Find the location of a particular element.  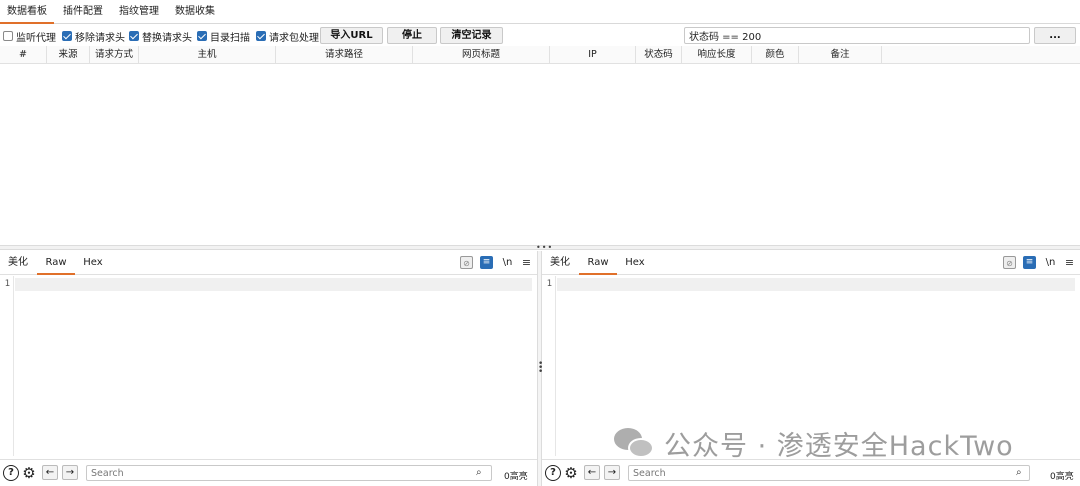

replace-header-checkbox: 替换请求头 is located at coordinates (160, 36).